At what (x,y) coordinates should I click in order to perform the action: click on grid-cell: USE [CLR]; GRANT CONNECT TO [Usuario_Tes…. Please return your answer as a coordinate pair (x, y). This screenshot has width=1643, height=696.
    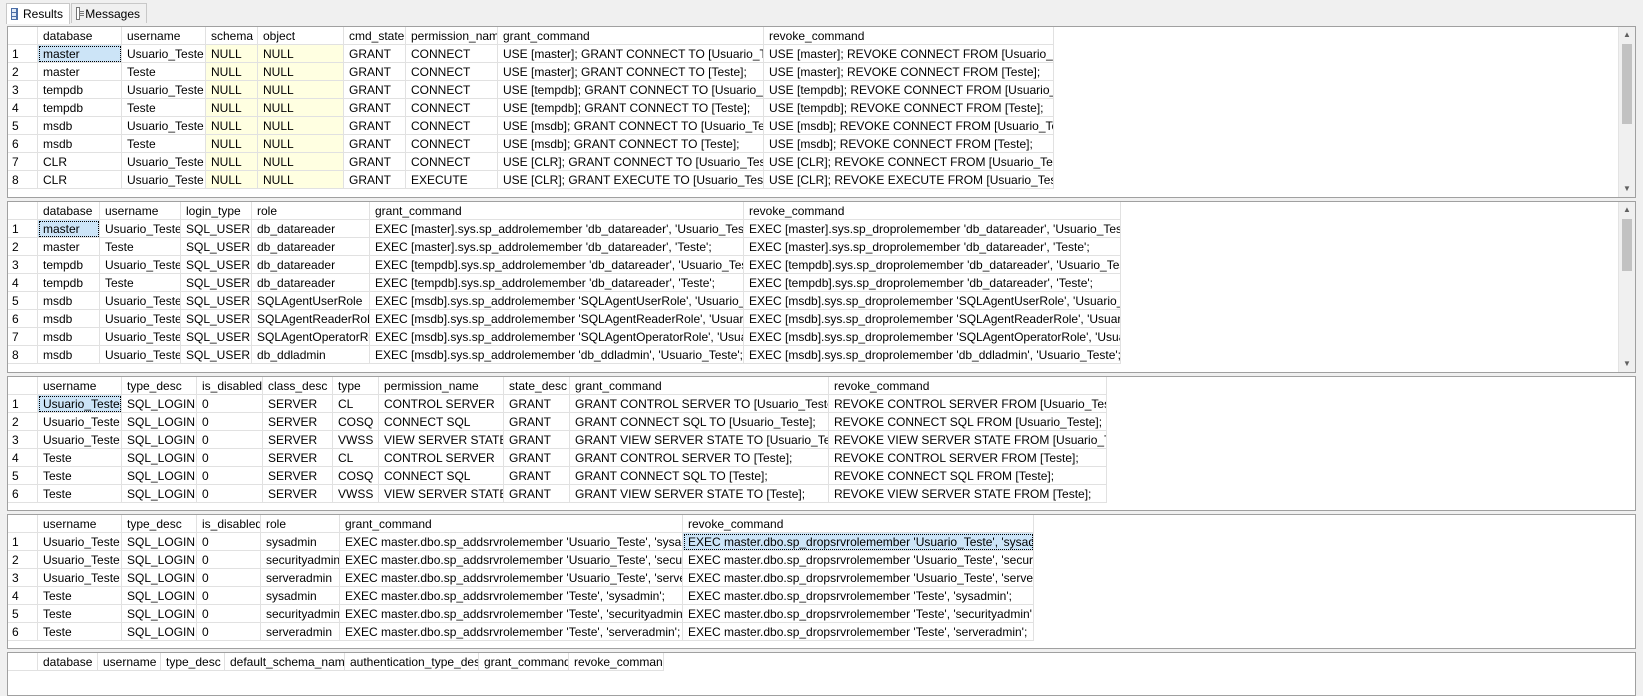
    Looking at the image, I should click on (631, 162).